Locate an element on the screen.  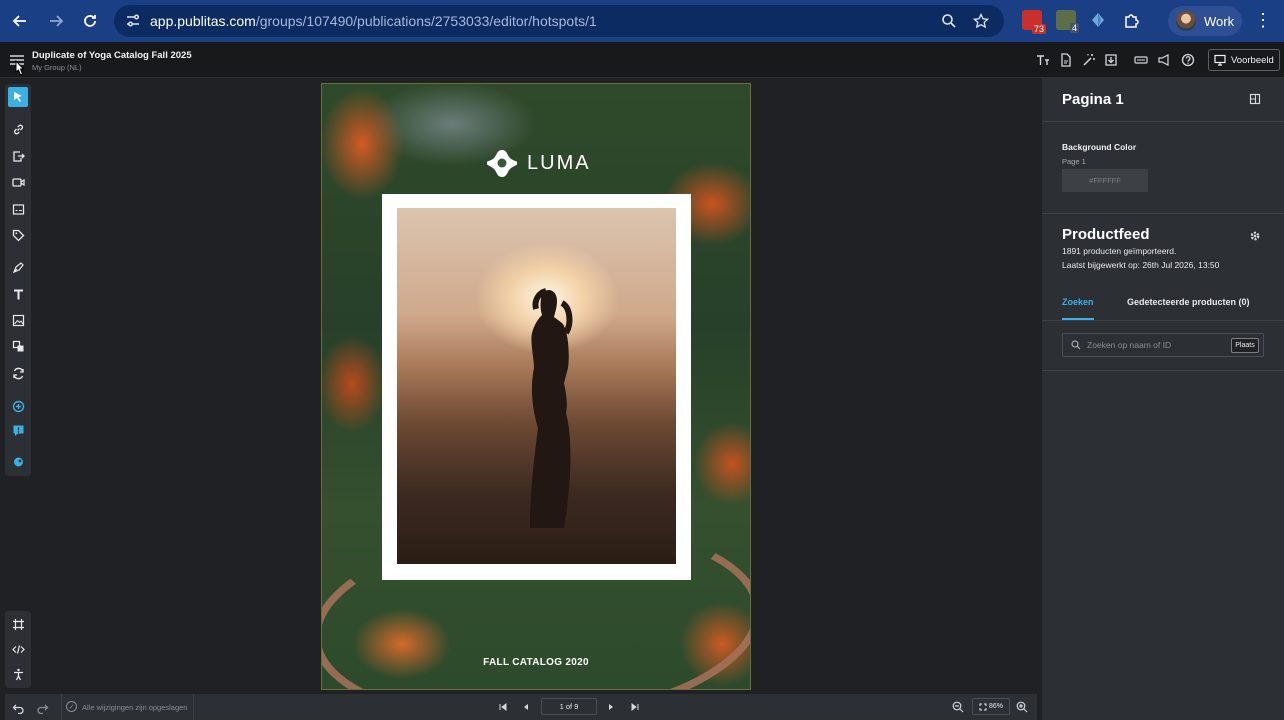
download-icon is located at coordinates (1111, 60).